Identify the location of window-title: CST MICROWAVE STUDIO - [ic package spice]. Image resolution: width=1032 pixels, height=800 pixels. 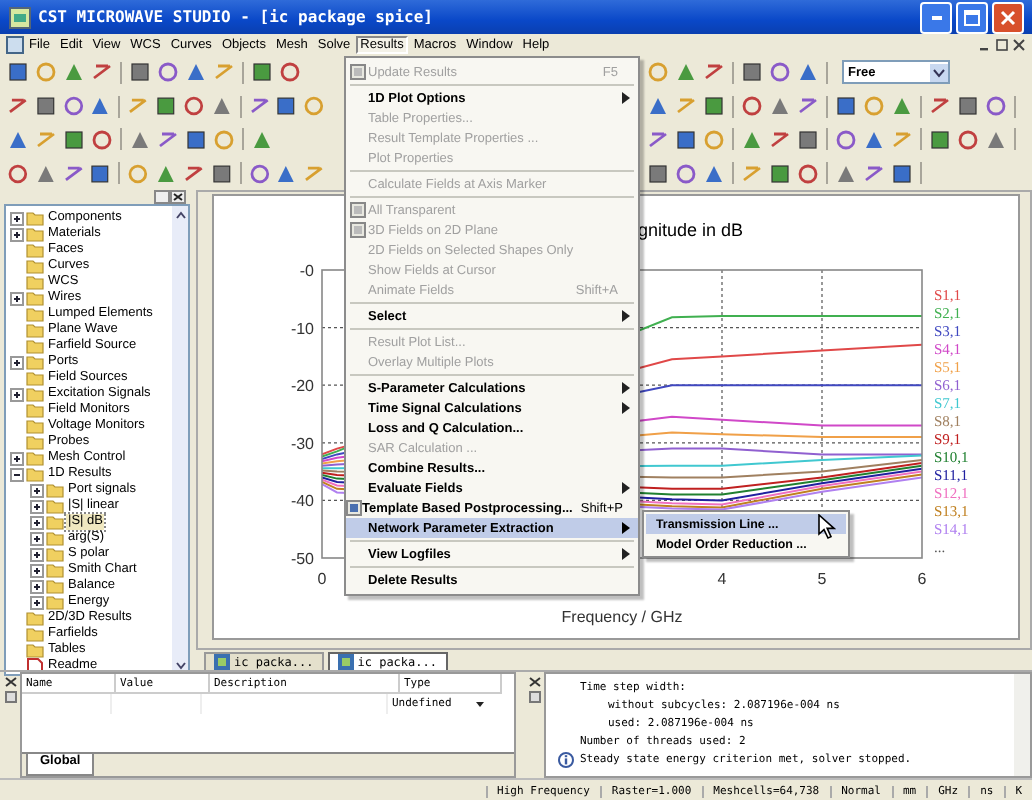
(236, 17).